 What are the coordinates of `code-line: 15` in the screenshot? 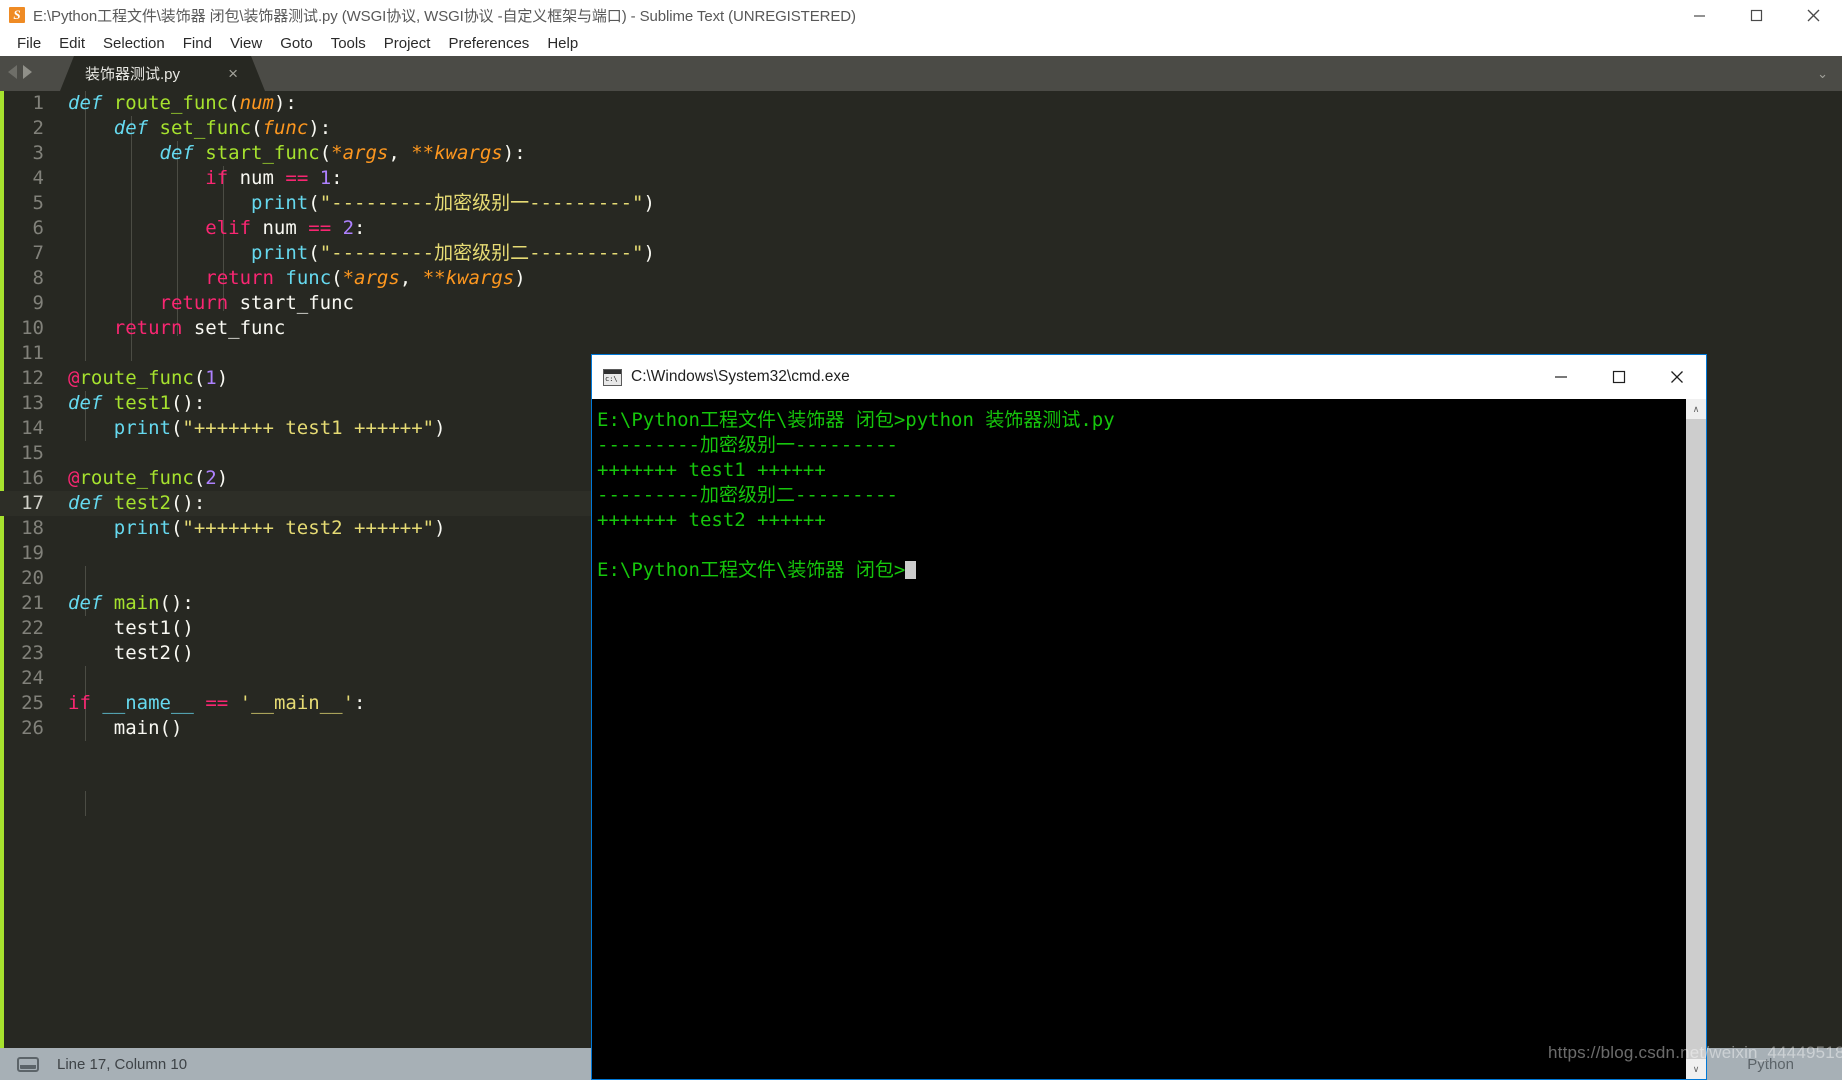 It's located at (327, 453).